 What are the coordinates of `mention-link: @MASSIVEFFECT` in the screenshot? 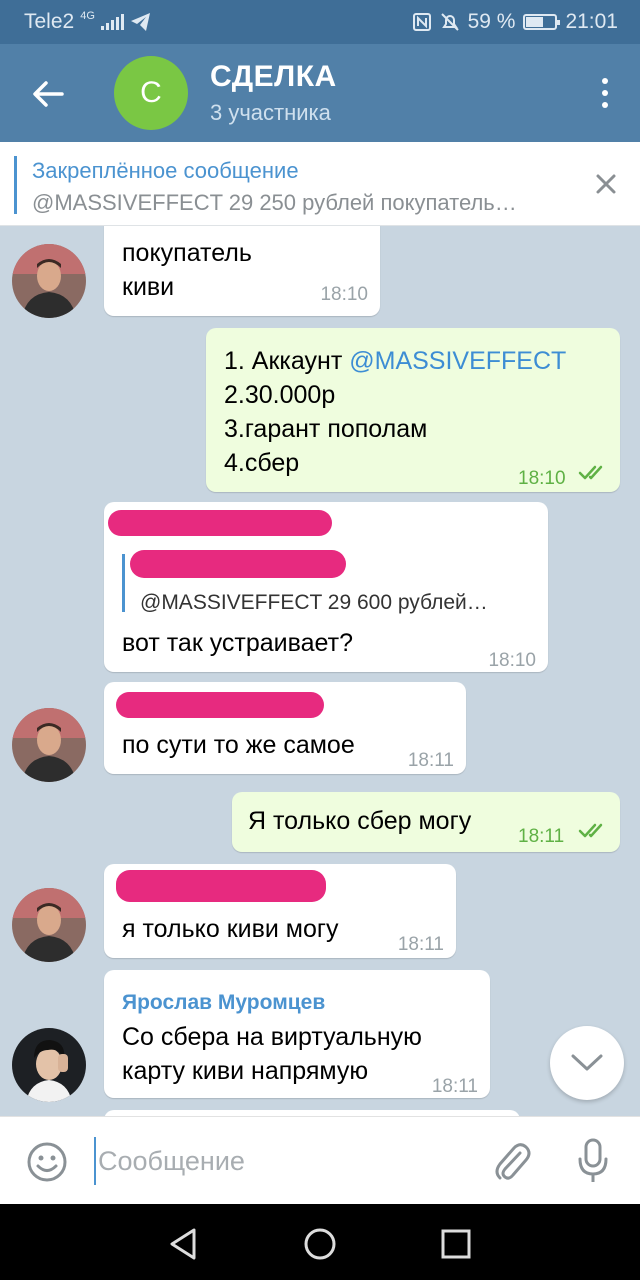 It's located at (457, 361).